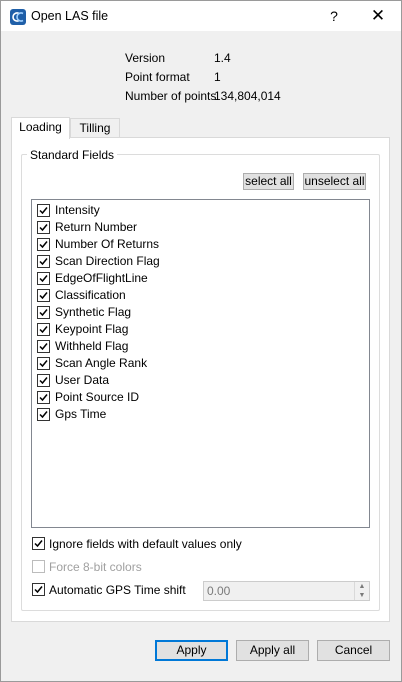  What do you see at coordinates (38, 566) in the screenshot?
I see `force-8bit-checkbox` at bounding box center [38, 566].